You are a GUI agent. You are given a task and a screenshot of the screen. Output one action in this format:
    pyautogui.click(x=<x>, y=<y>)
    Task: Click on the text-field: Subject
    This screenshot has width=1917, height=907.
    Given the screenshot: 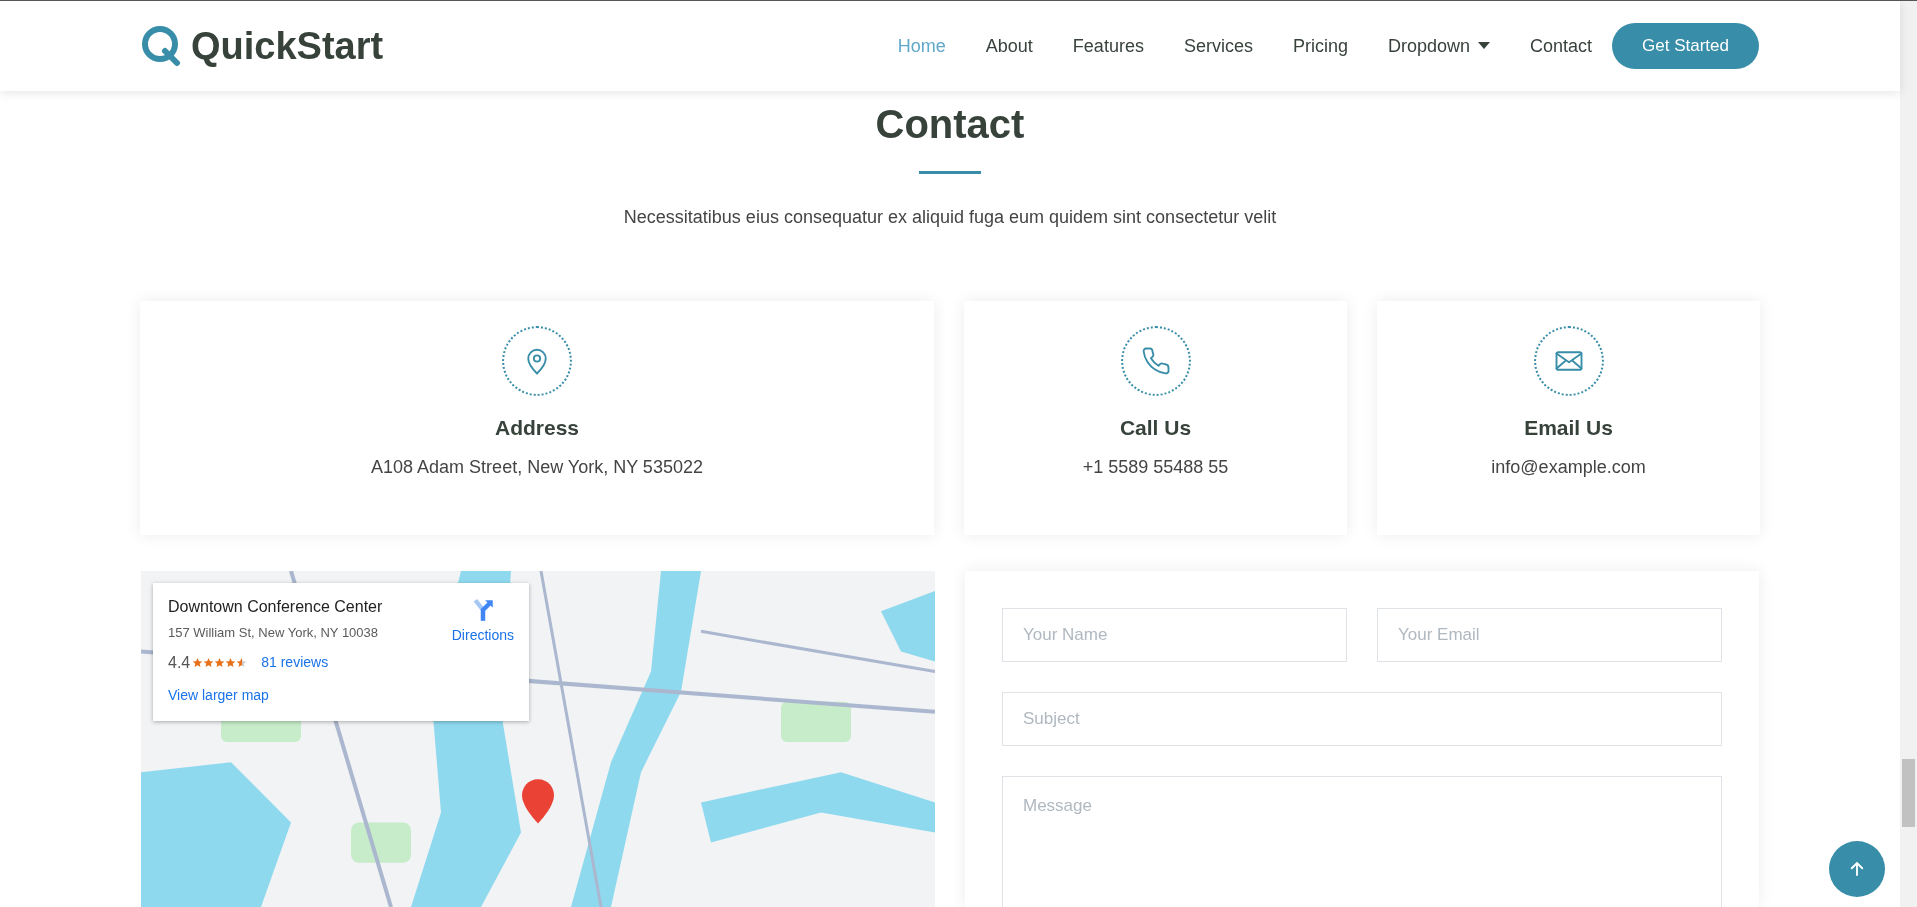 What is the action you would take?
    pyautogui.click(x=1362, y=719)
    